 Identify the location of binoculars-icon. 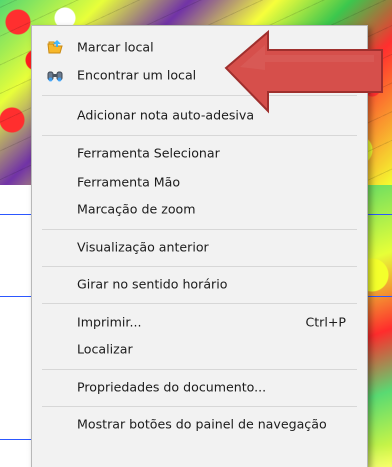
(55, 76).